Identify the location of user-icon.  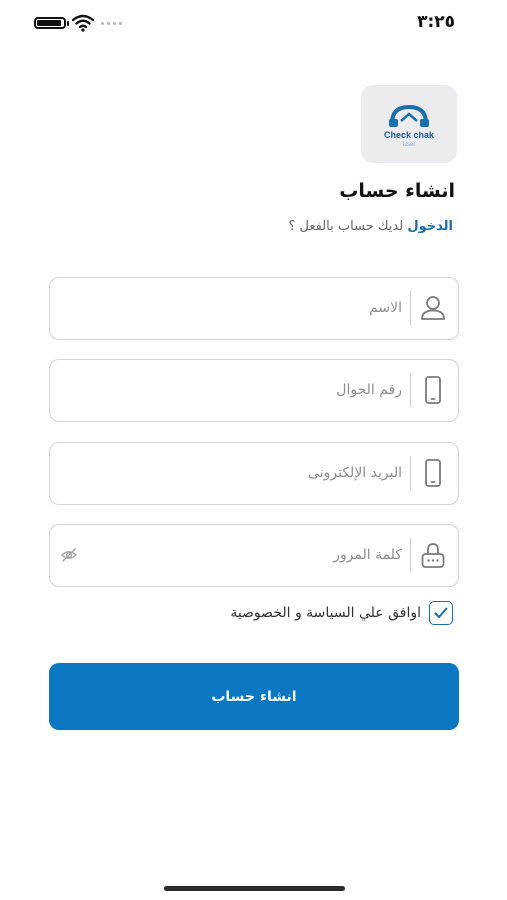
(433, 308).